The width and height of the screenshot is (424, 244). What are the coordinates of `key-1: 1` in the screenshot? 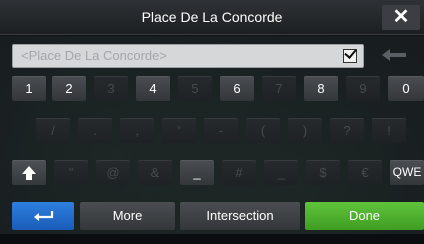 It's located at (29, 88).